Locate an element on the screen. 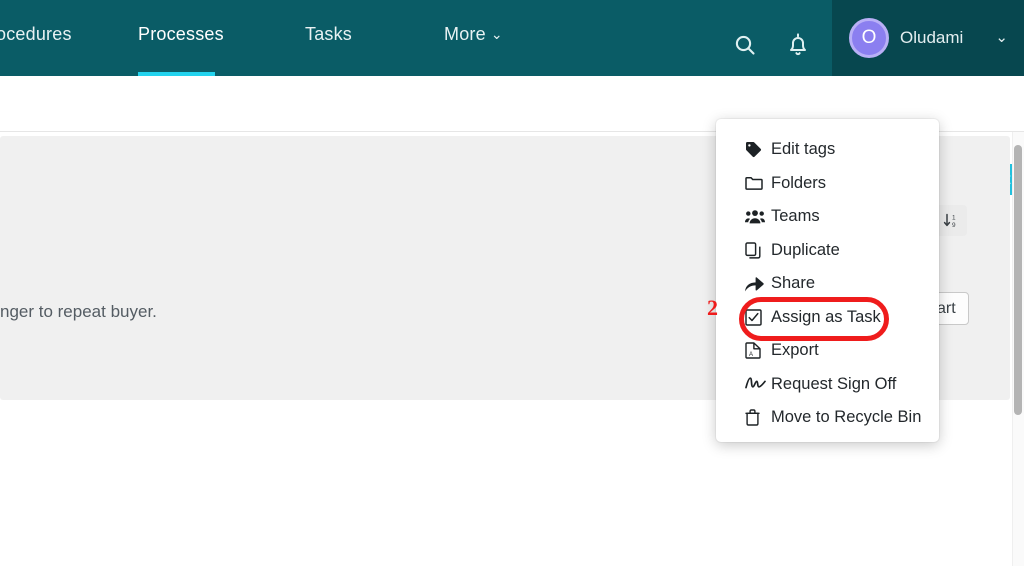 The height and width of the screenshot is (566, 1024). menu-item-duplicate: Duplicate is located at coordinates (827, 251).